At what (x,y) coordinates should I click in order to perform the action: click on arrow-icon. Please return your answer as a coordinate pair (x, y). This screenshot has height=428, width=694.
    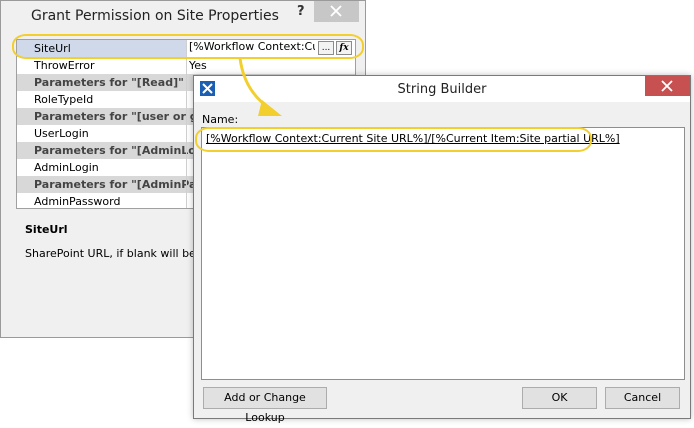
    Looking at the image, I should click on (260, 86).